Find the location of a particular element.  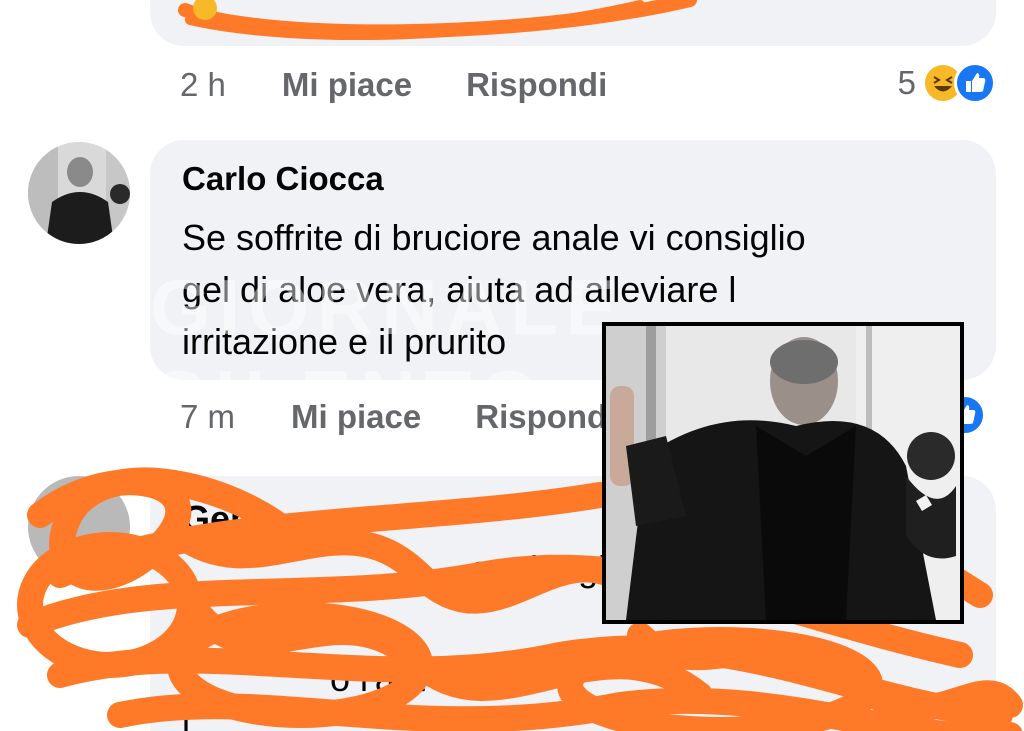

comment-line: o l'aut azion is located at coordinates (426, 678).